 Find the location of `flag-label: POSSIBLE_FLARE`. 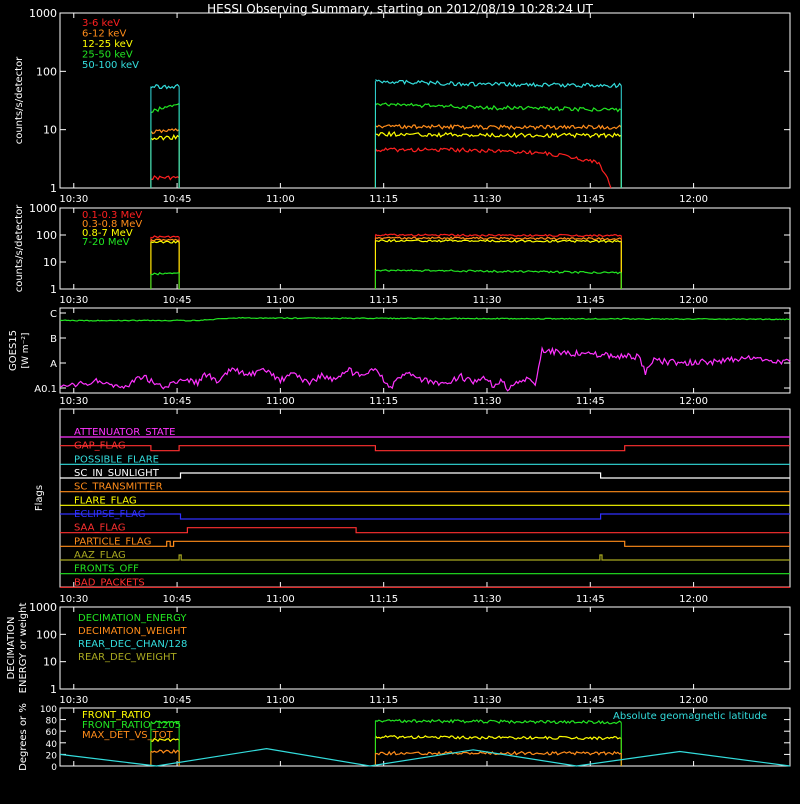

flag-label: POSSIBLE_FLARE is located at coordinates (116, 459).